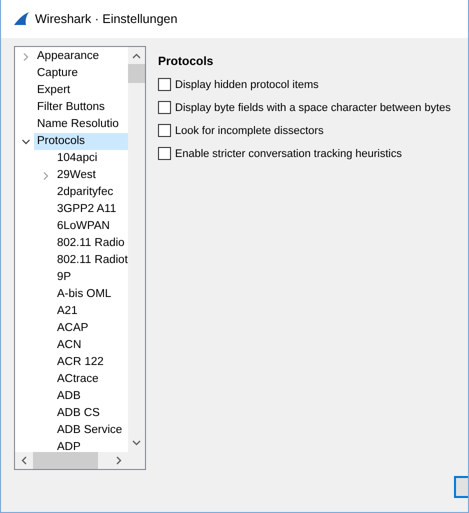  I want to click on tree-item: ACN, so click(91, 345).